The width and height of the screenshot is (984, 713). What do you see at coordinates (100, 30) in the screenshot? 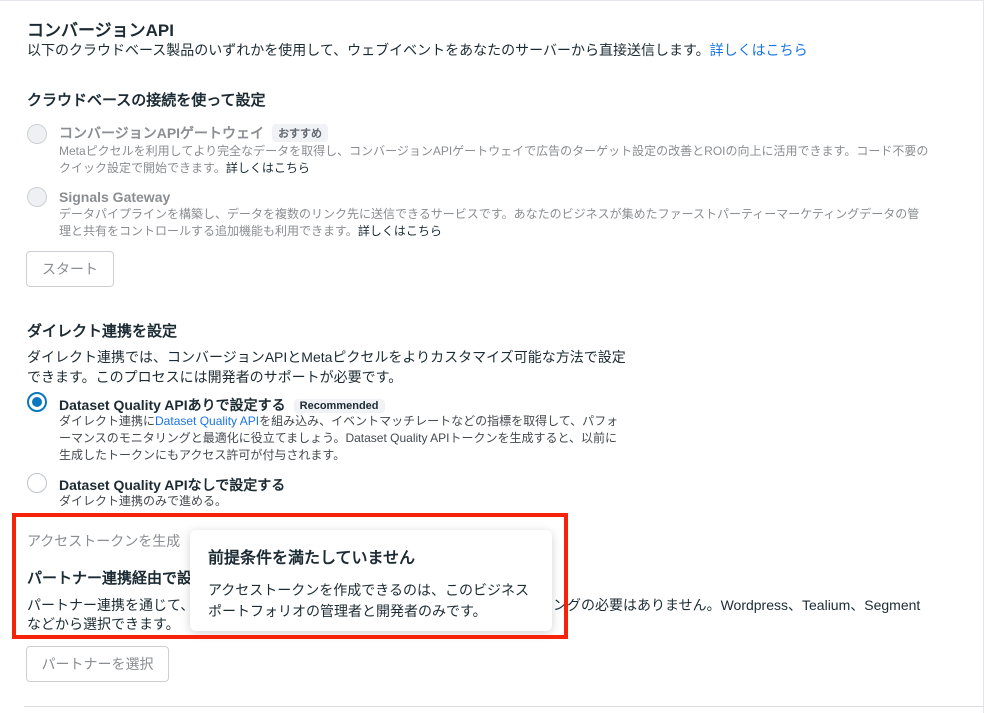
I see `page-title: コンバージョンAPI` at bounding box center [100, 30].